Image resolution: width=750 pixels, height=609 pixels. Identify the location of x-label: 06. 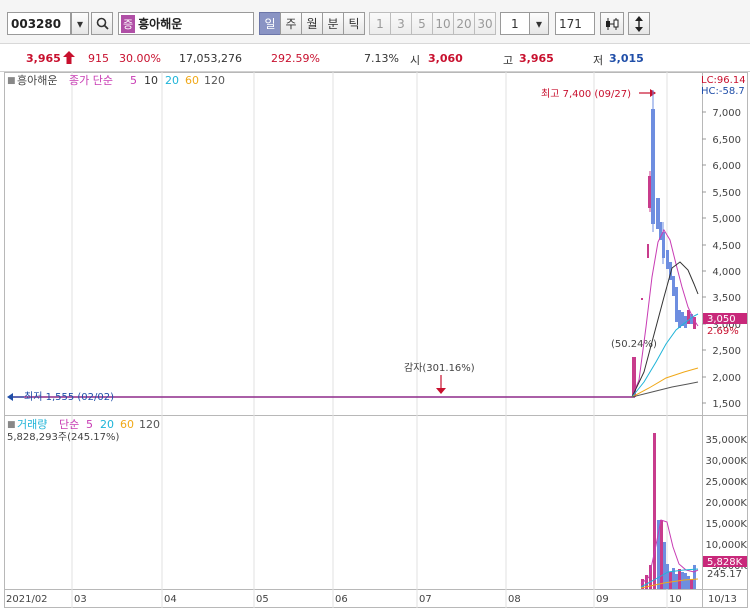
(341, 599).